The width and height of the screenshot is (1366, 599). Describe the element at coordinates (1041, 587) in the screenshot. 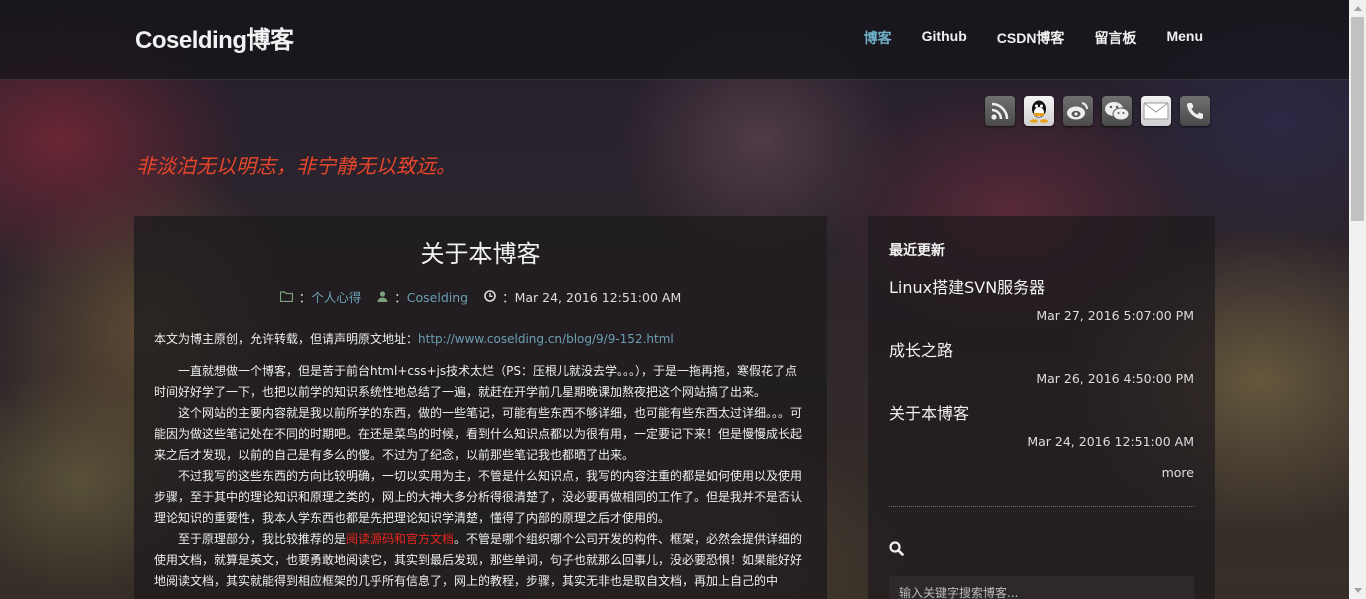

I see `search-input` at that location.